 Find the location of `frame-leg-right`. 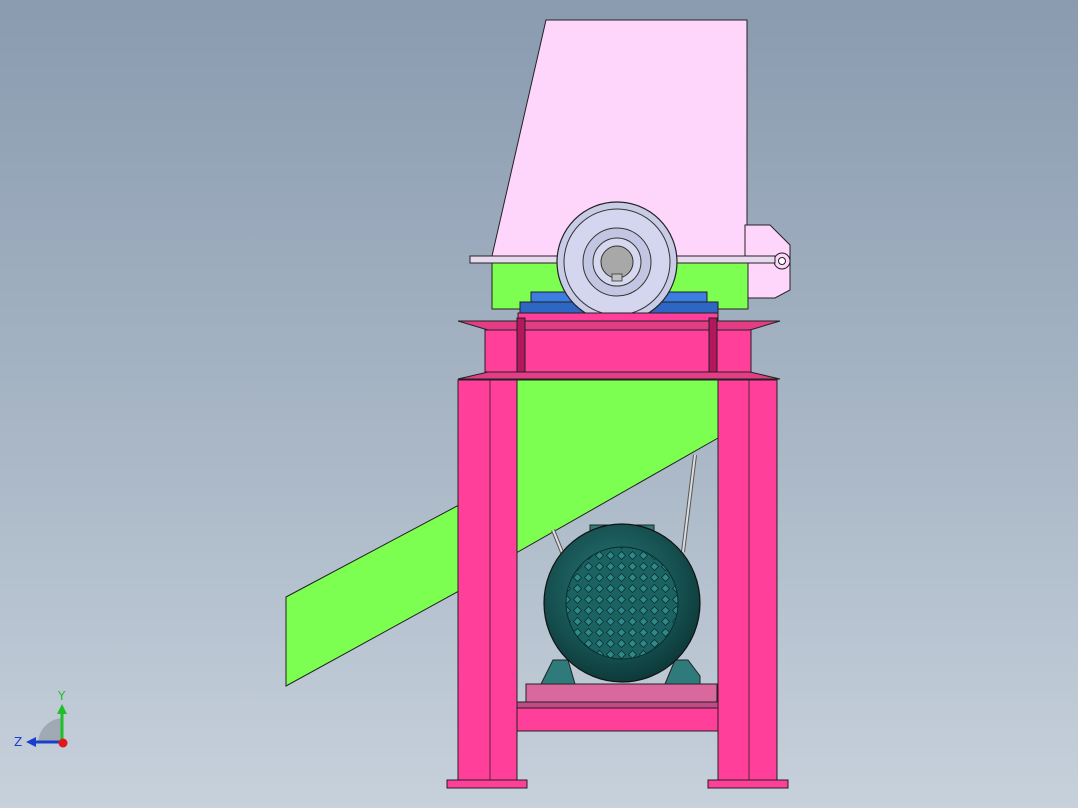

frame-leg-right is located at coordinates (748, 584).